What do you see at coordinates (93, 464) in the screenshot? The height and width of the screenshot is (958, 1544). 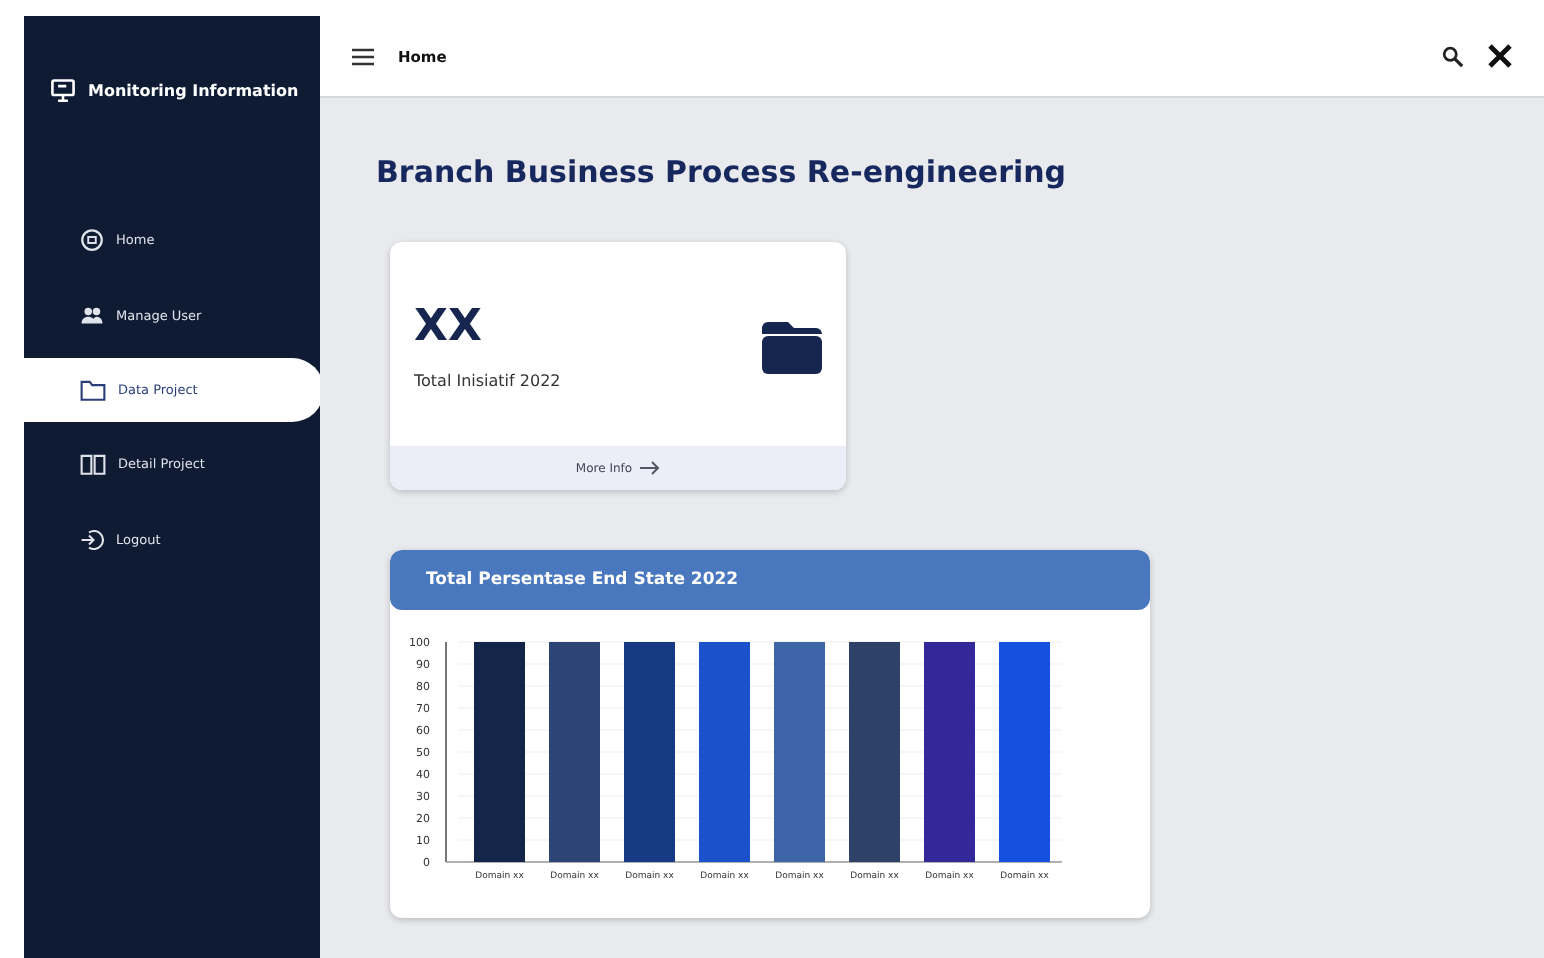 I see `book-icon` at bounding box center [93, 464].